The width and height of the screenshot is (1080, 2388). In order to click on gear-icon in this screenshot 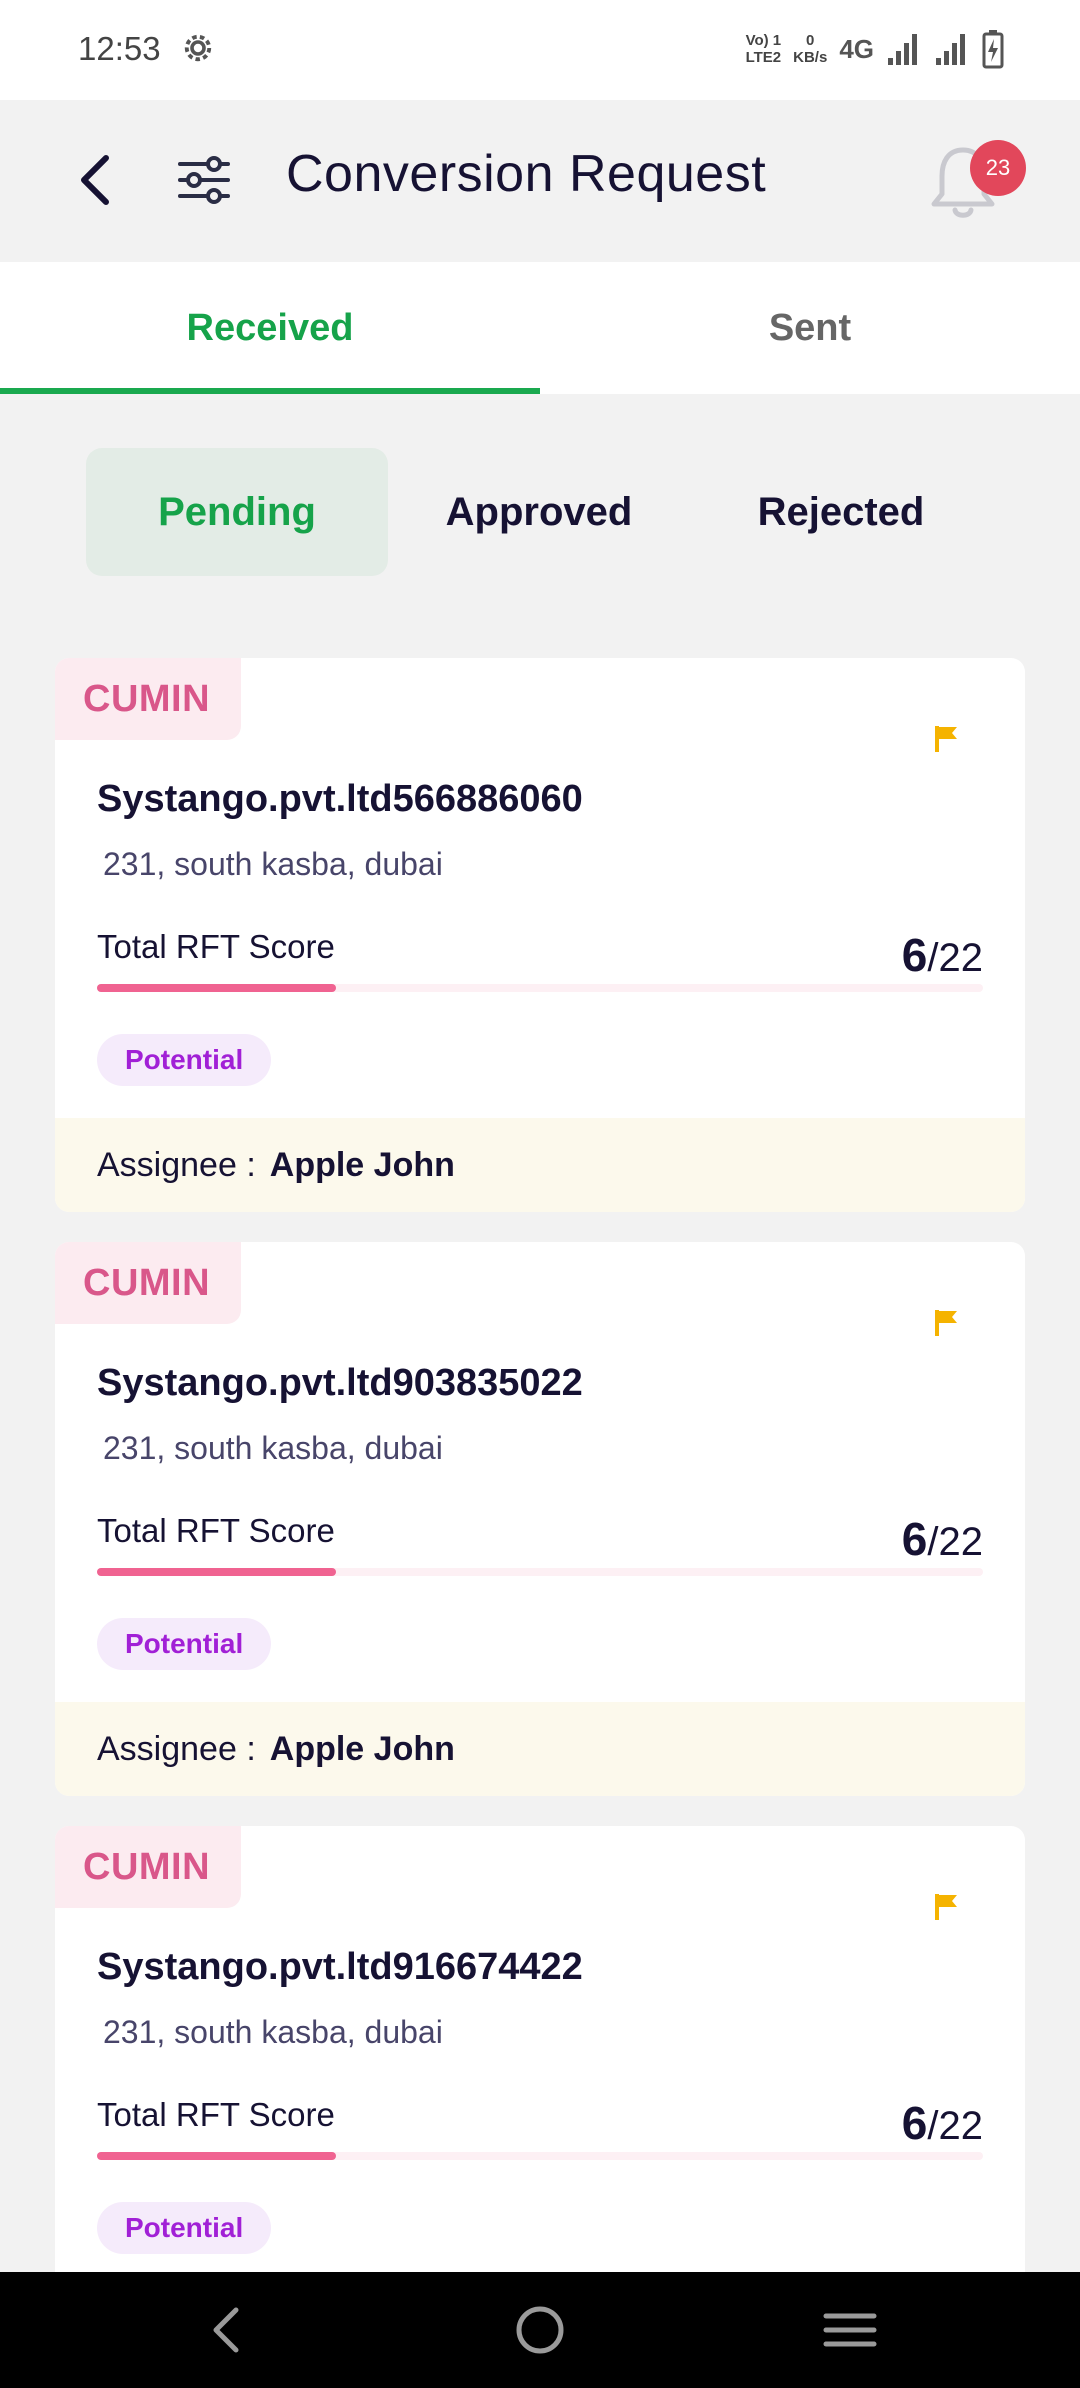, I will do `click(198, 48)`.